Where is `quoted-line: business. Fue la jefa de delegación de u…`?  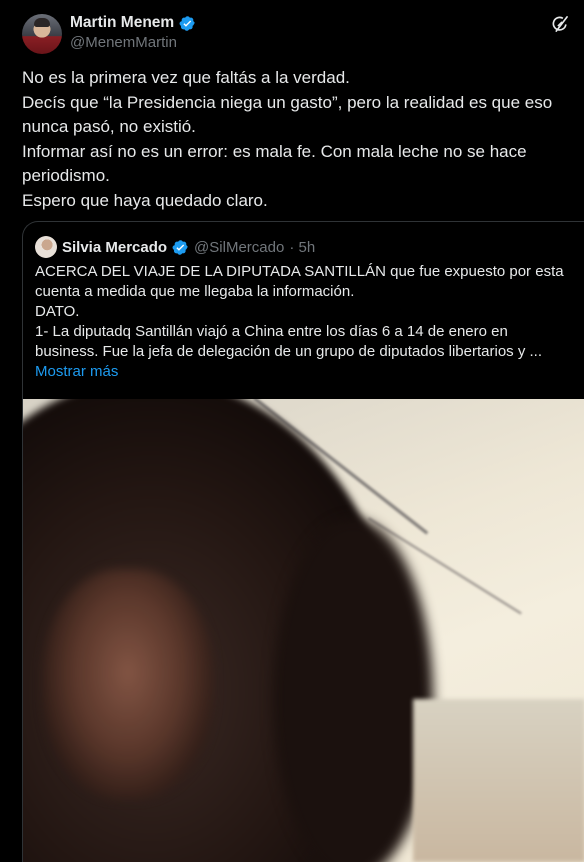 quoted-line: business. Fue la jefa de delegación de u… is located at coordinates (288, 351).